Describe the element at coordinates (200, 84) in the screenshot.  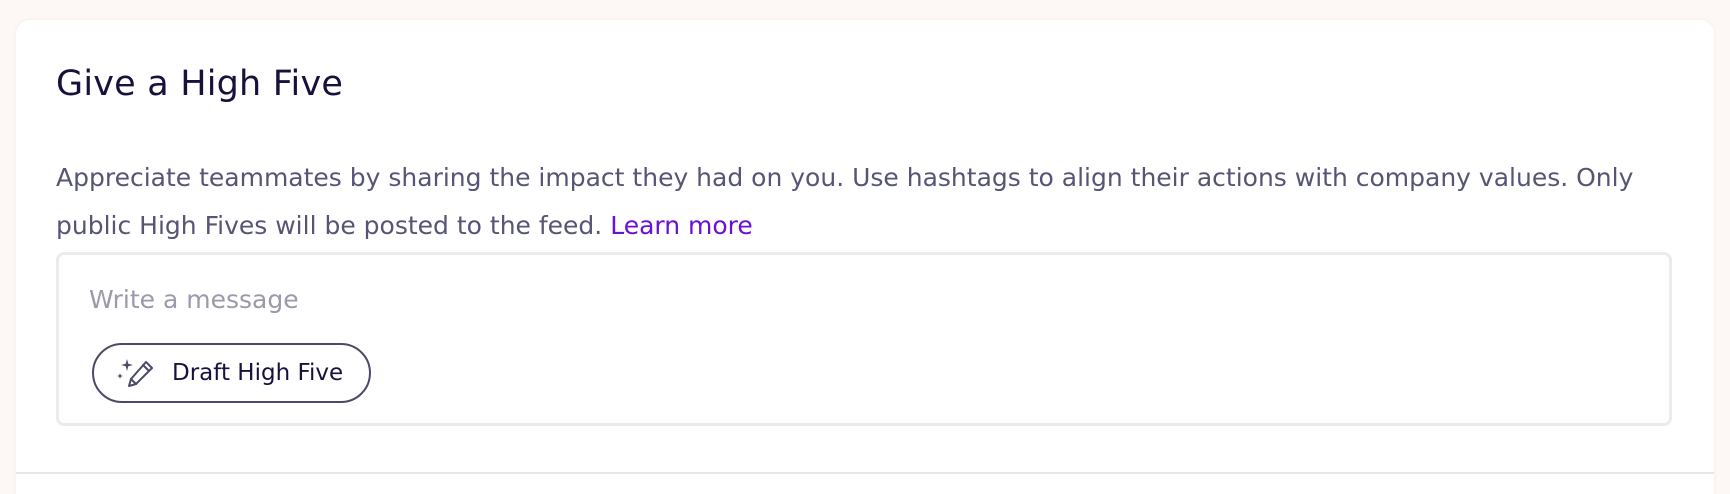
I see `card-title: Give a High Five` at that location.